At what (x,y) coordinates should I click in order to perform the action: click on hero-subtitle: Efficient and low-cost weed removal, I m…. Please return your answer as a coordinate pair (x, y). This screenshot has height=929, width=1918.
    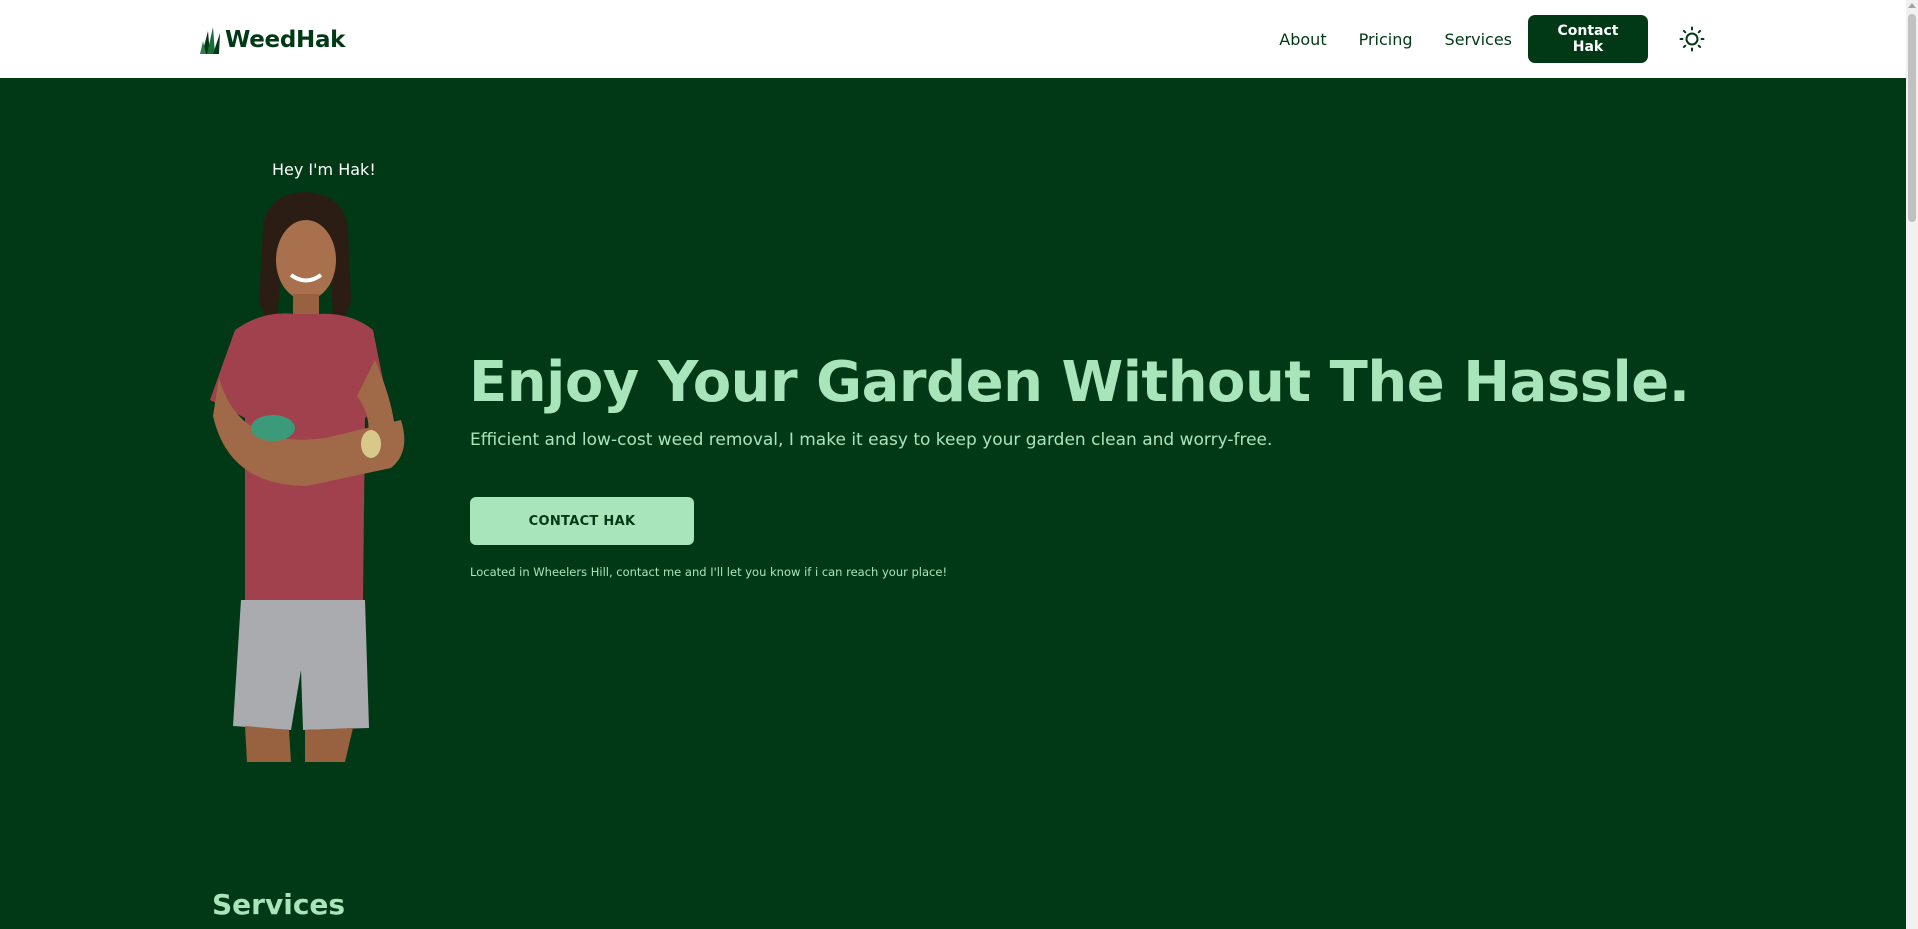
    Looking at the image, I should click on (871, 440).